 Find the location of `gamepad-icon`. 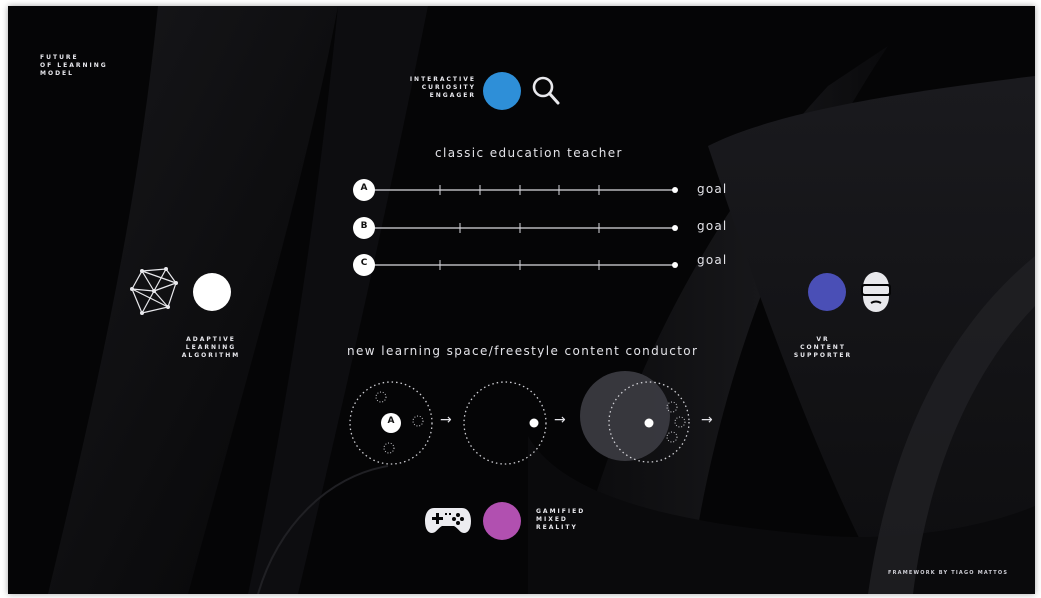

gamepad-icon is located at coordinates (448, 520).